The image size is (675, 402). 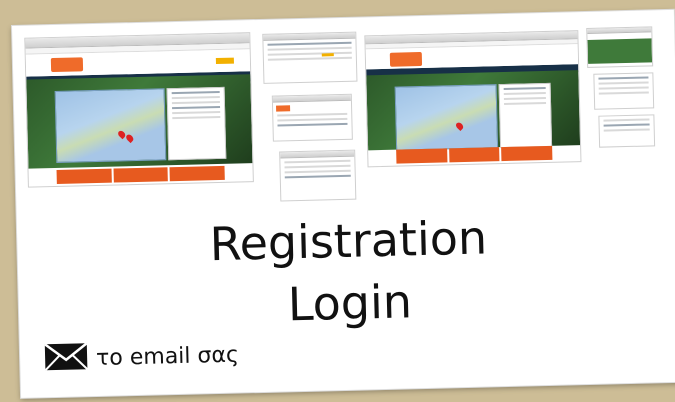 What do you see at coordinates (66, 359) in the screenshot?
I see `envelope-icon` at bounding box center [66, 359].